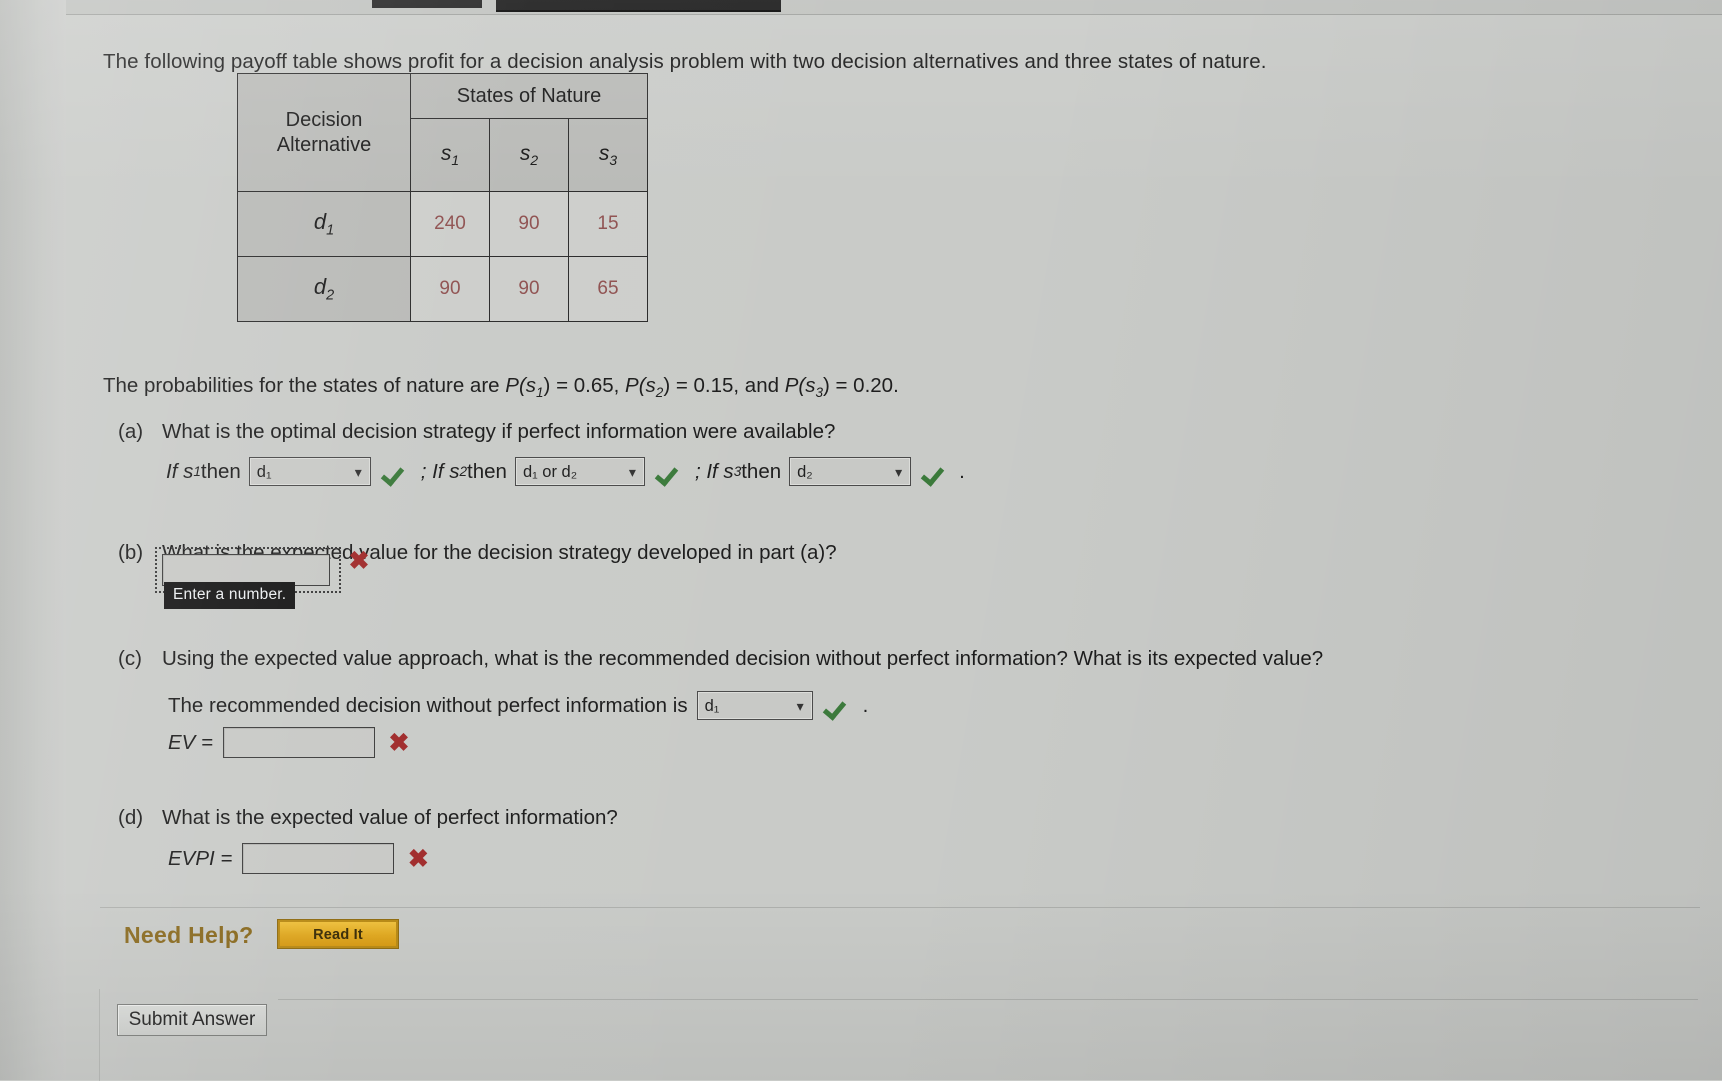 The height and width of the screenshot is (1081, 1722). Describe the element at coordinates (936, 472) in the screenshot. I see `check-icon-s3` at that location.